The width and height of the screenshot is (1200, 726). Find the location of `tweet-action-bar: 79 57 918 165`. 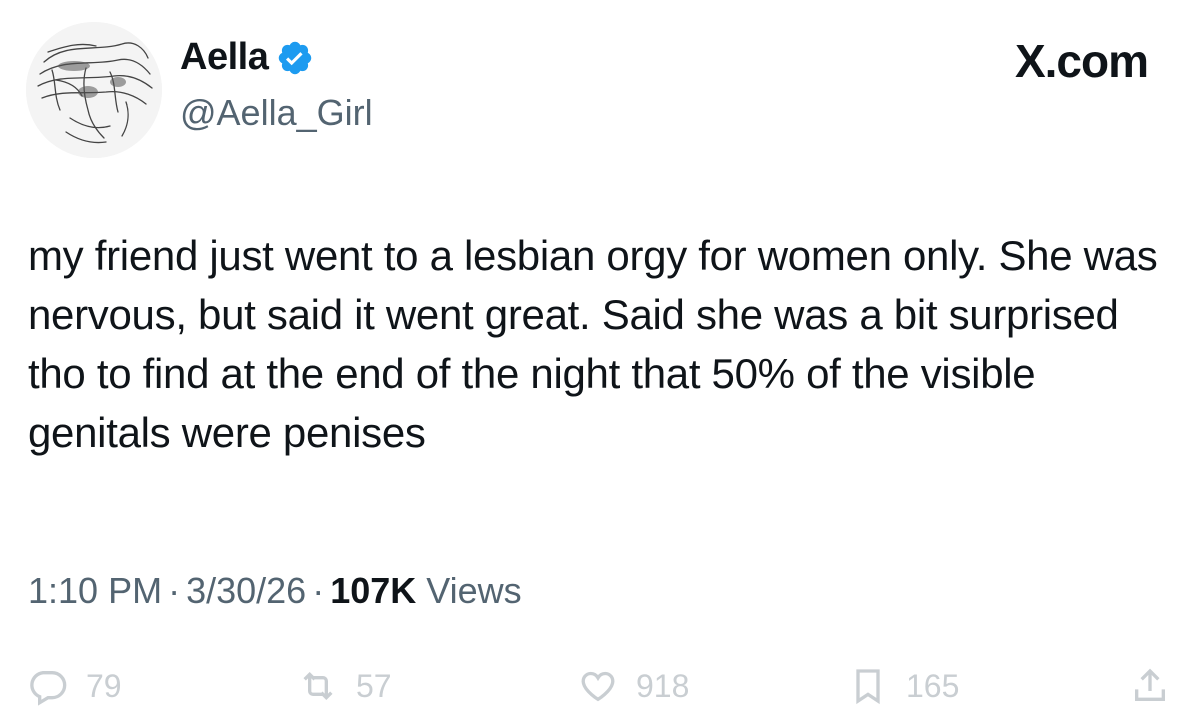

tweet-action-bar: 79 57 918 165 is located at coordinates (614, 696).